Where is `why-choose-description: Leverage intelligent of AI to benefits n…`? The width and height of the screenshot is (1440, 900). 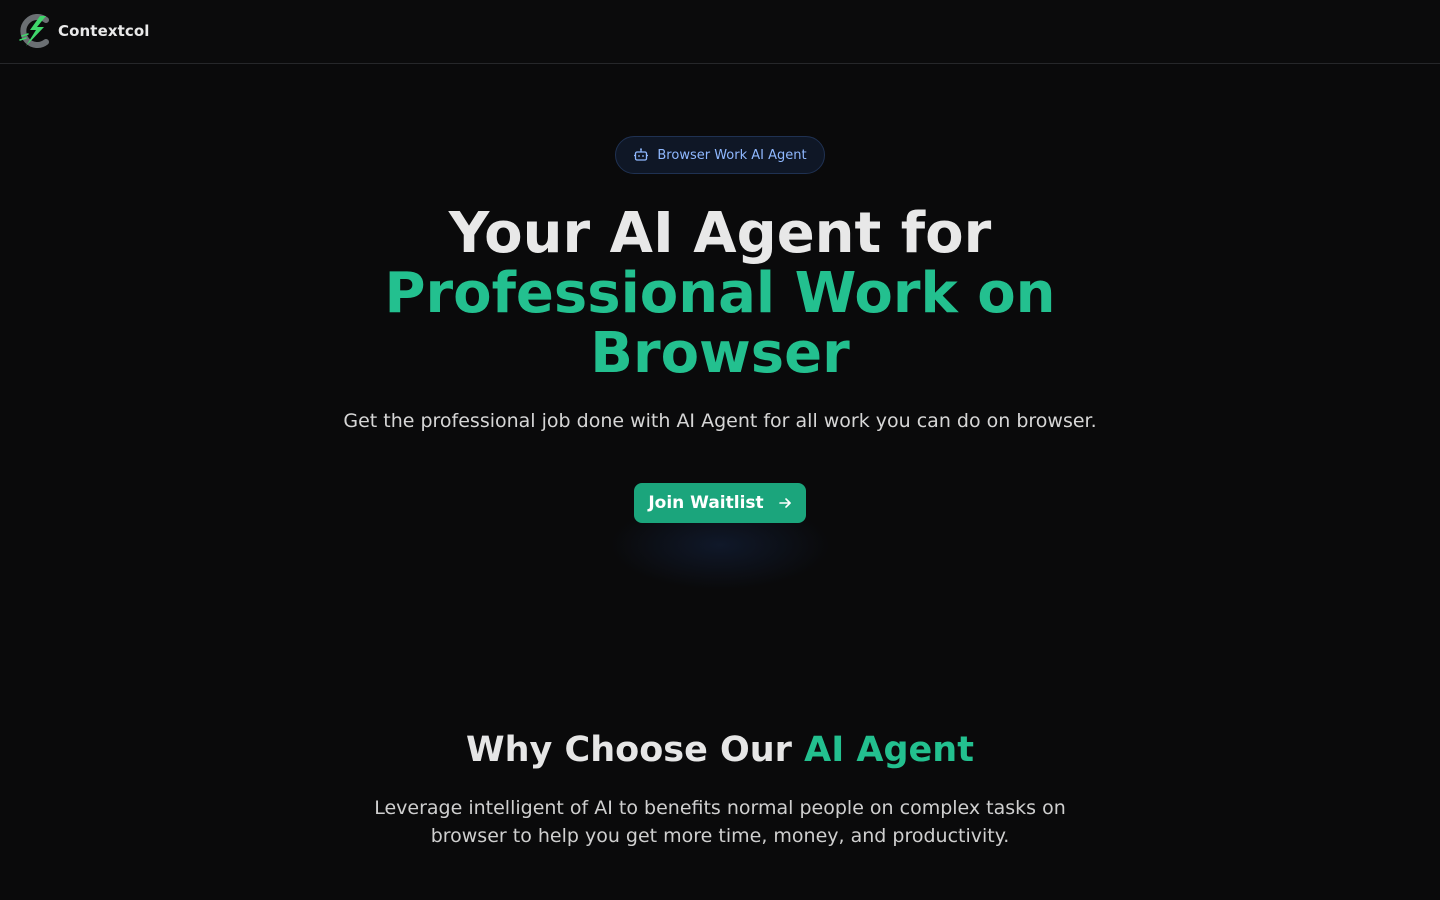 why-choose-description: Leverage intelligent of AI to benefits n… is located at coordinates (720, 822).